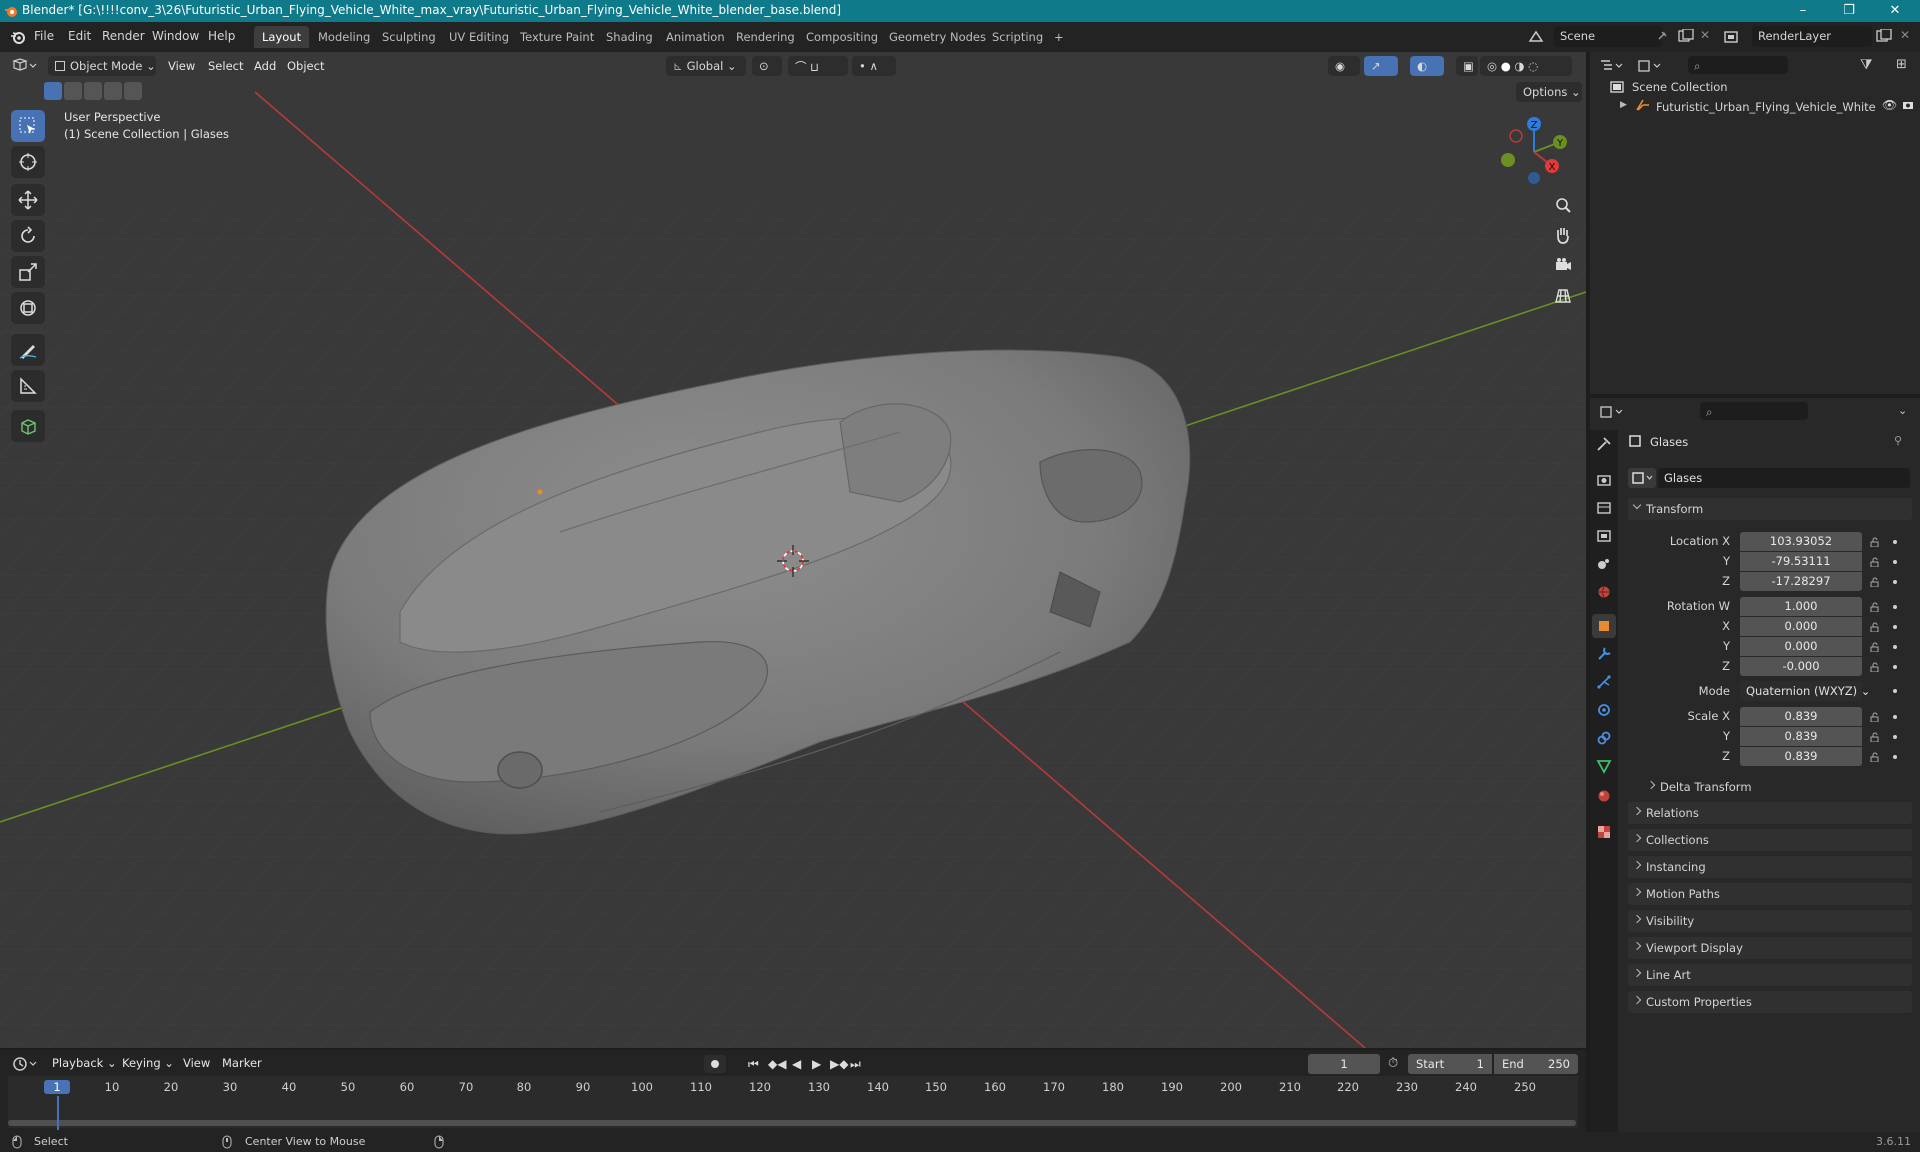 The image size is (1920, 1152). I want to click on viewport-menu-add: Add, so click(265, 66).